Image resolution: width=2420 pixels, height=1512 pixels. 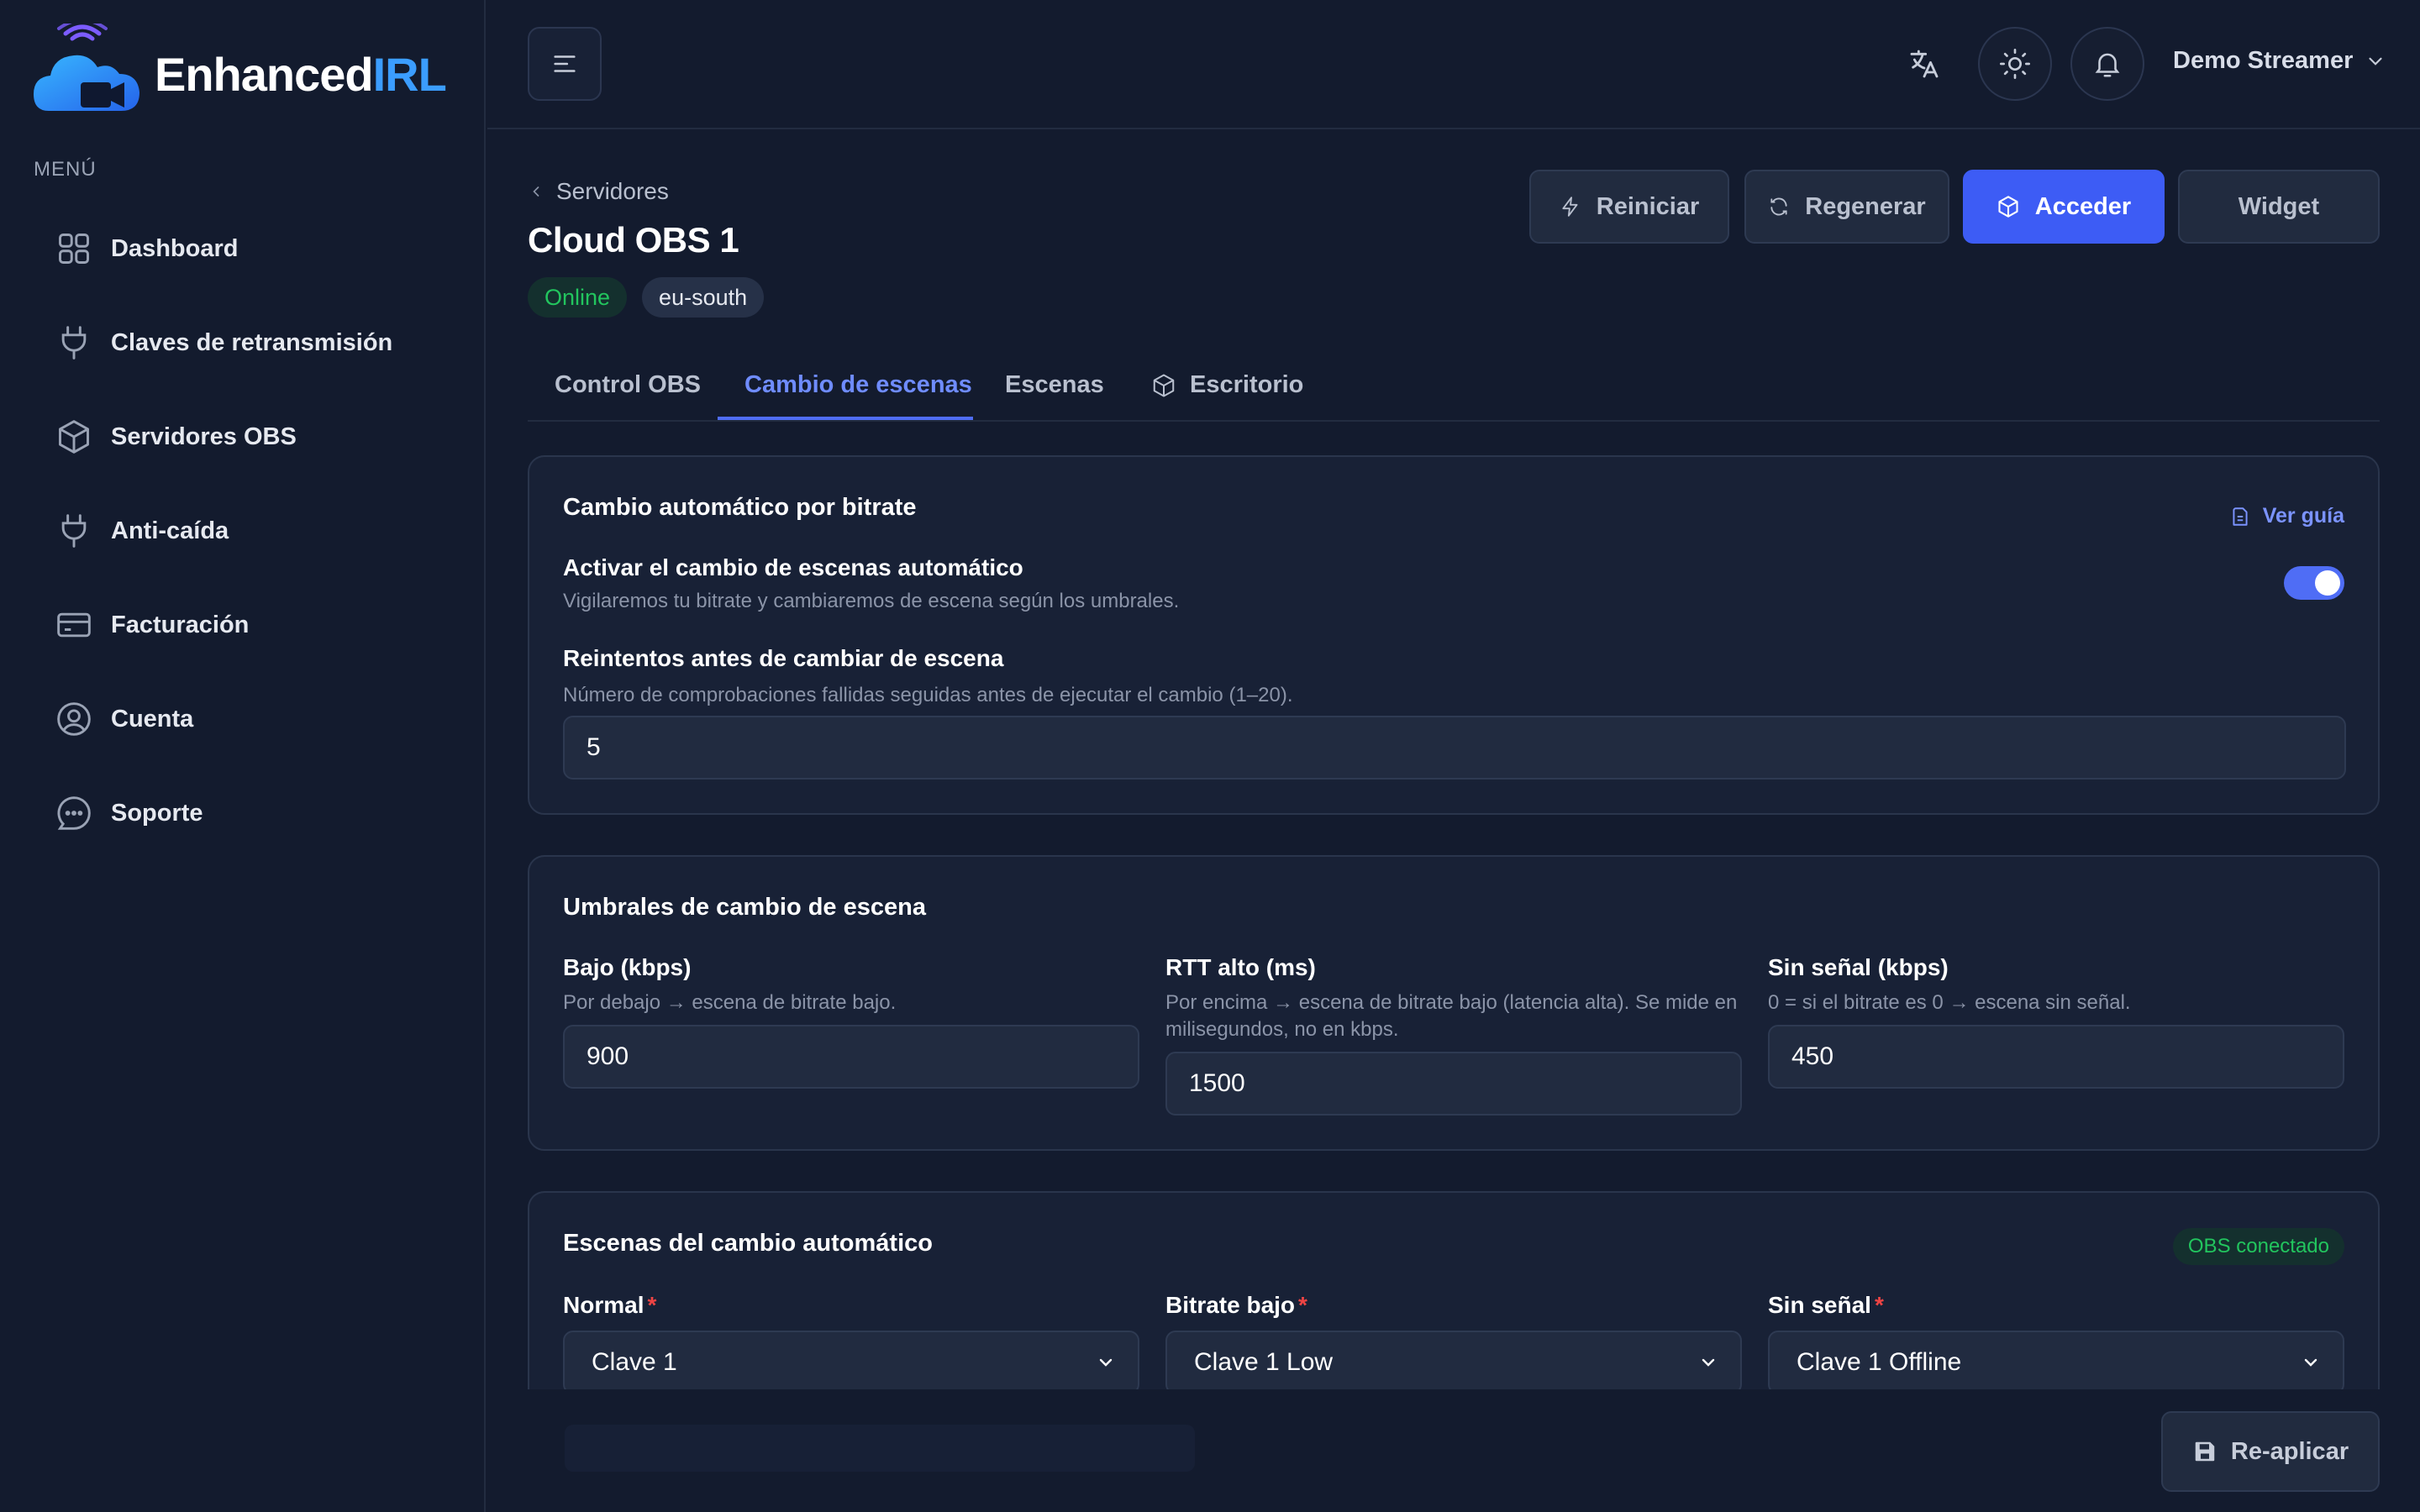 What do you see at coordinates (204, 436) in the screenshot?
I see `sidebar-item-label: Servidores OBS` at bounding box center [204, 436].